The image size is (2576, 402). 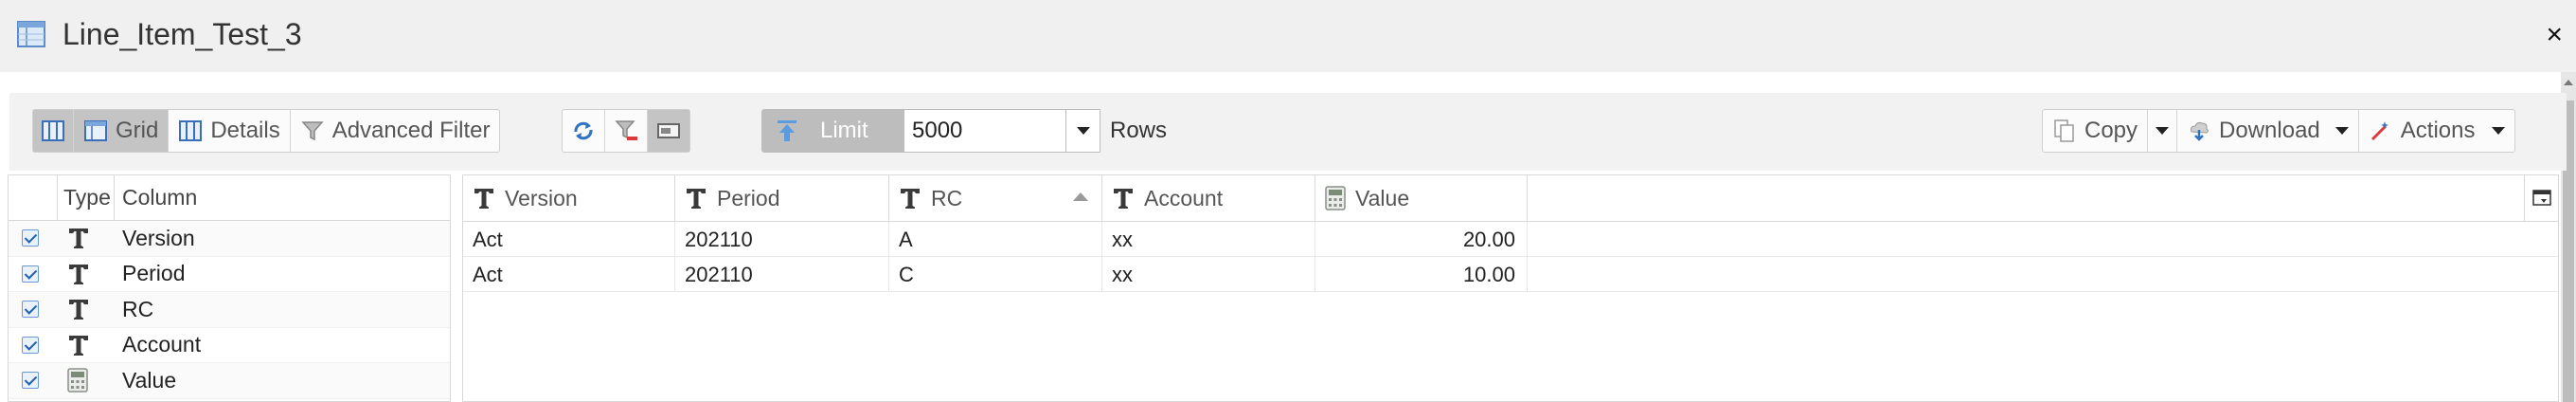 What do you see at coordinates (53, 131) in the screenshot?
I see `panel-toggle-button` at bounding box center [53, 131].